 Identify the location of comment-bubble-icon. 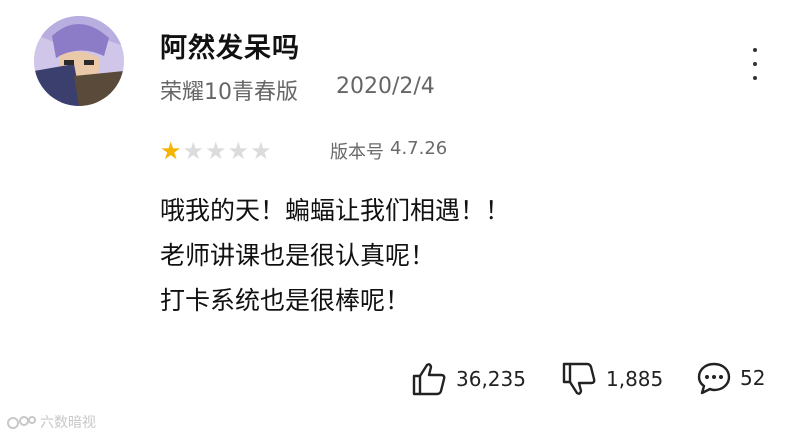
(714, 378).